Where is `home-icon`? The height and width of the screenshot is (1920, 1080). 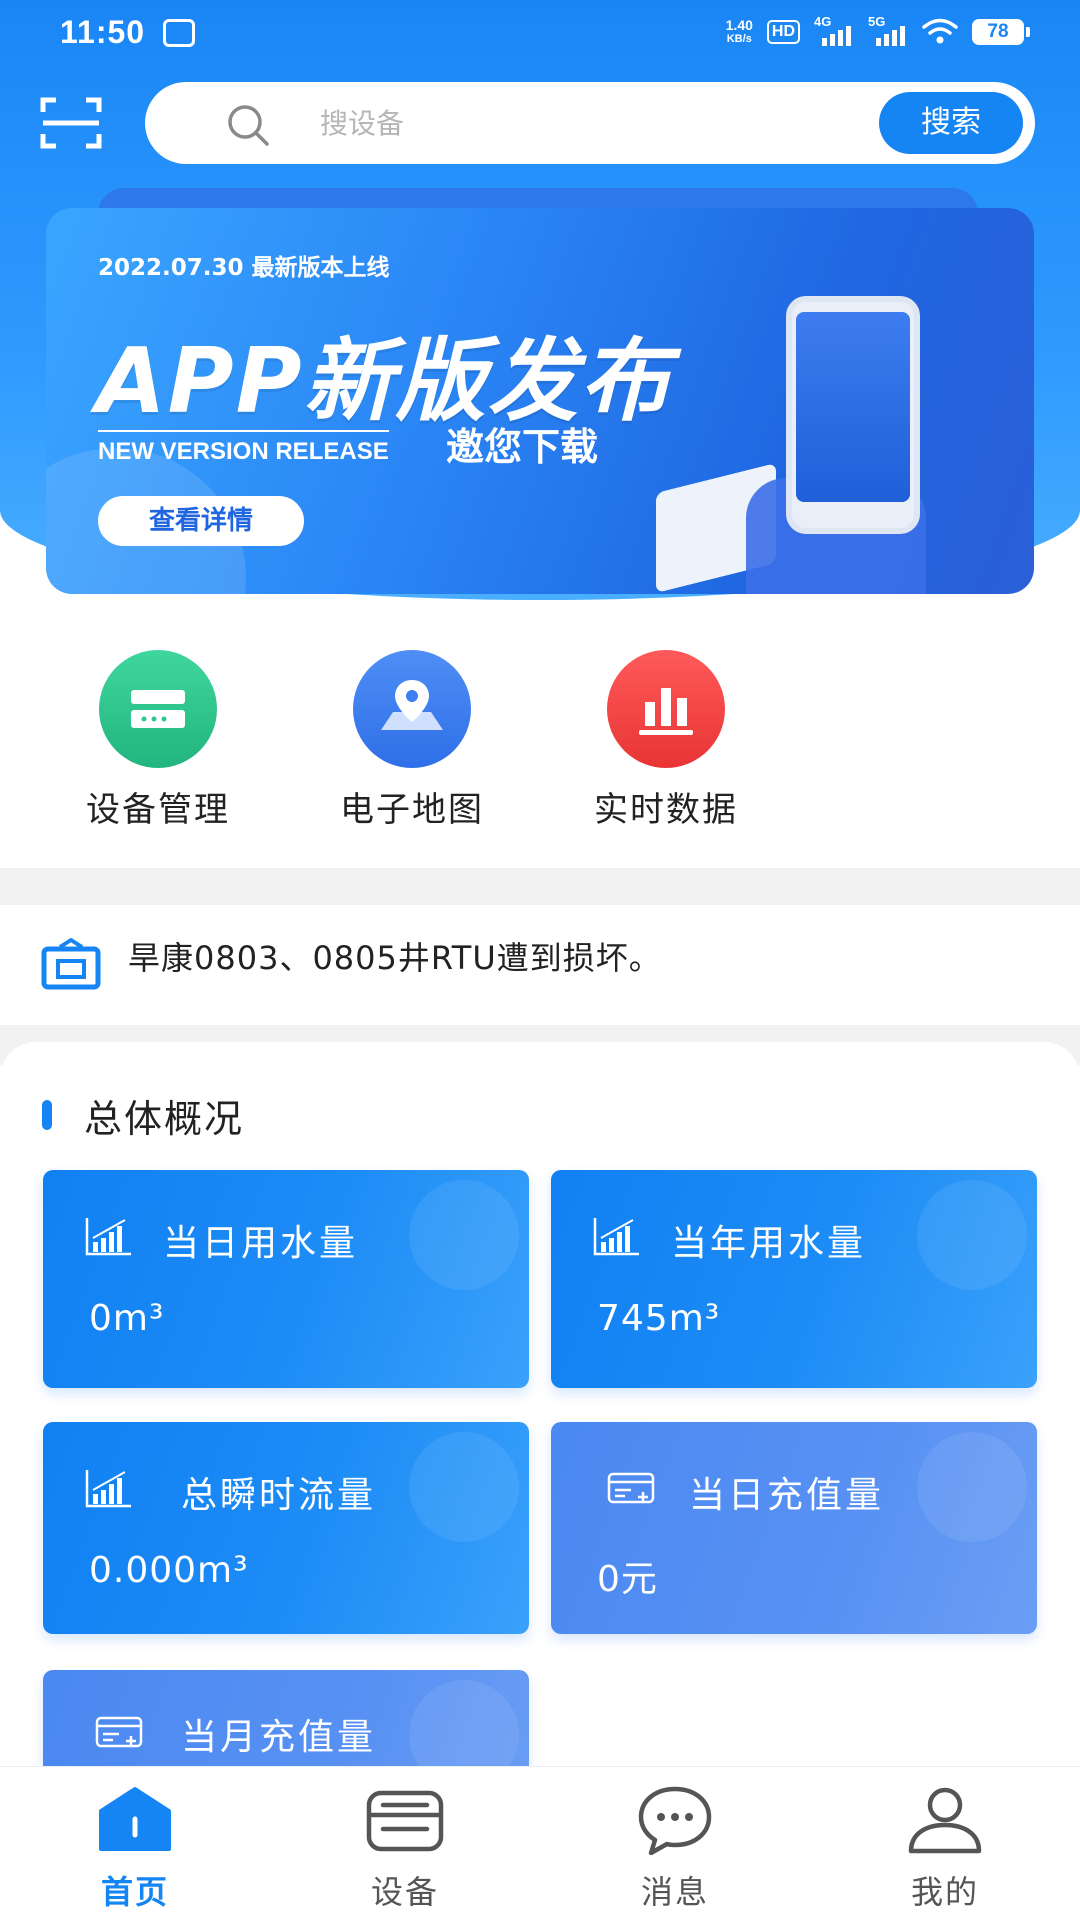
home-icon is located at coordinates (135, 1819).